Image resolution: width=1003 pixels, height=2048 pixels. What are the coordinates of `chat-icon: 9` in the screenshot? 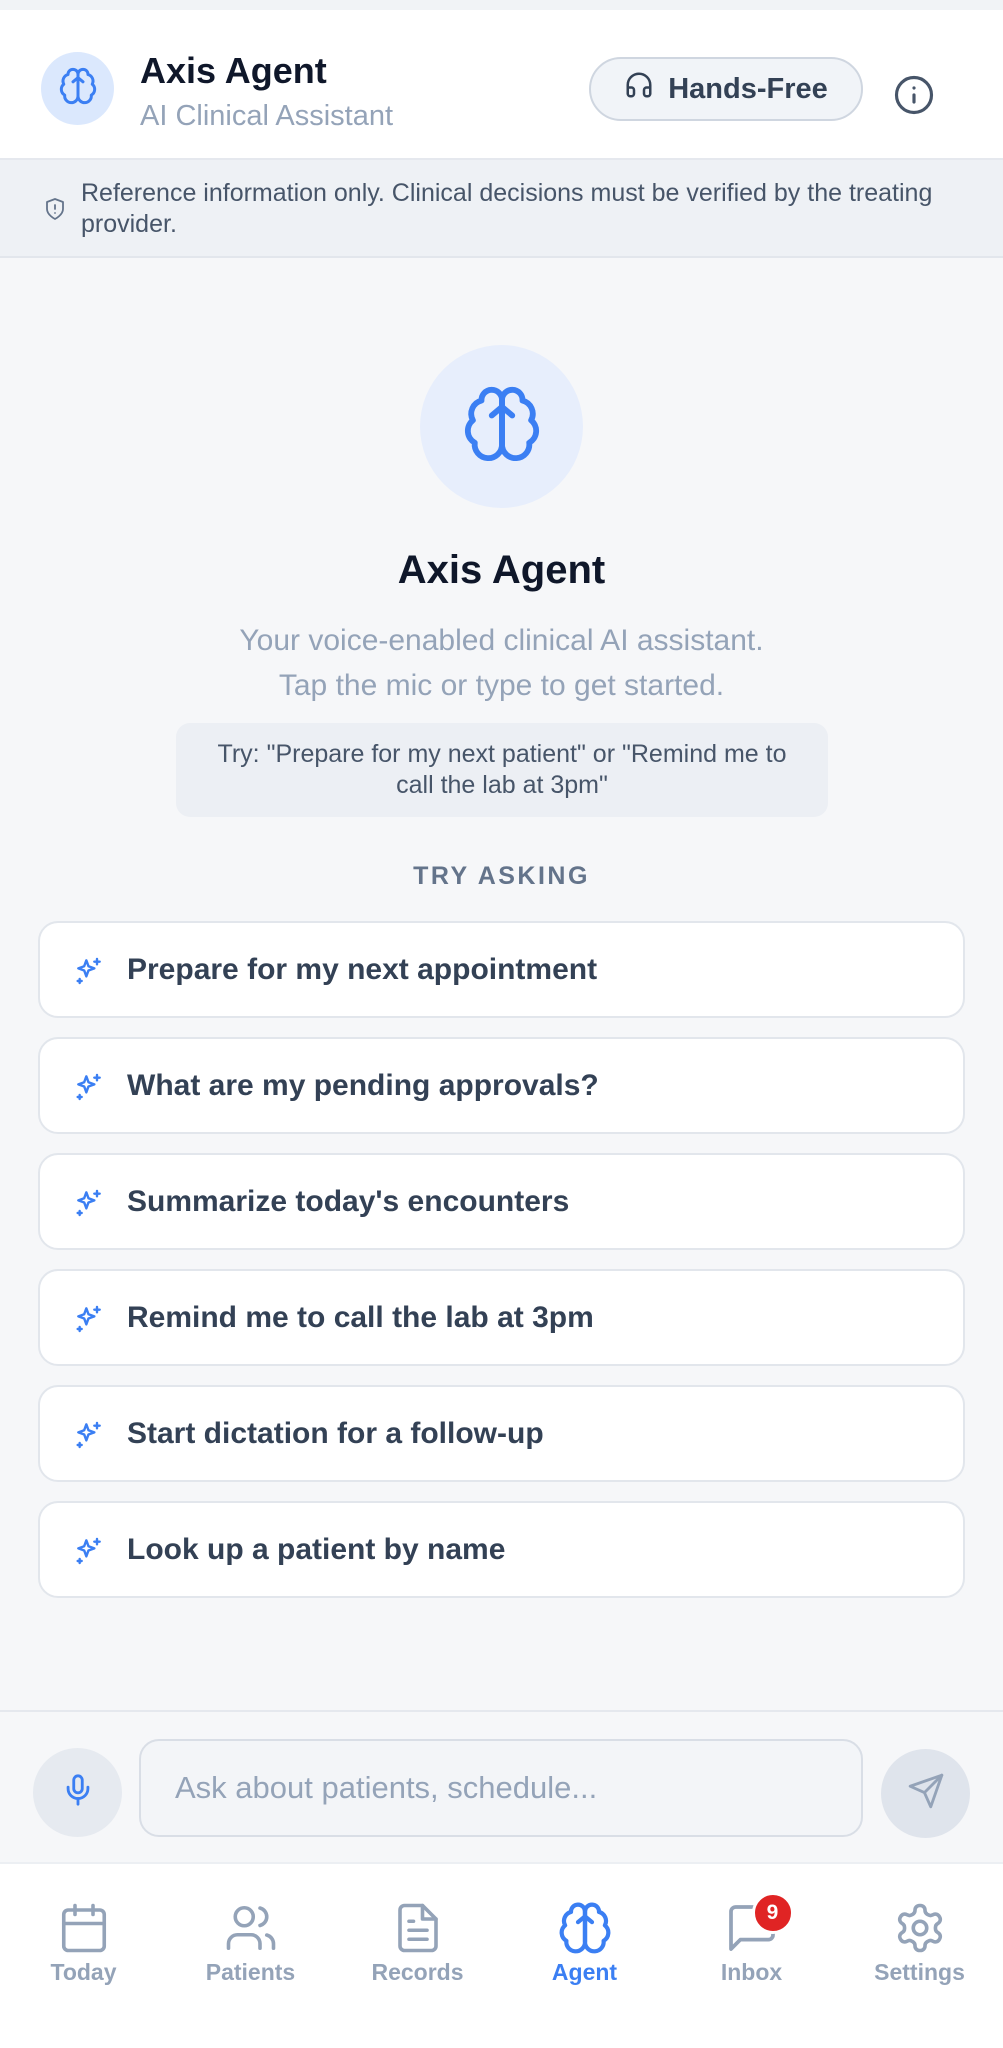 It's located at (759, 1925).